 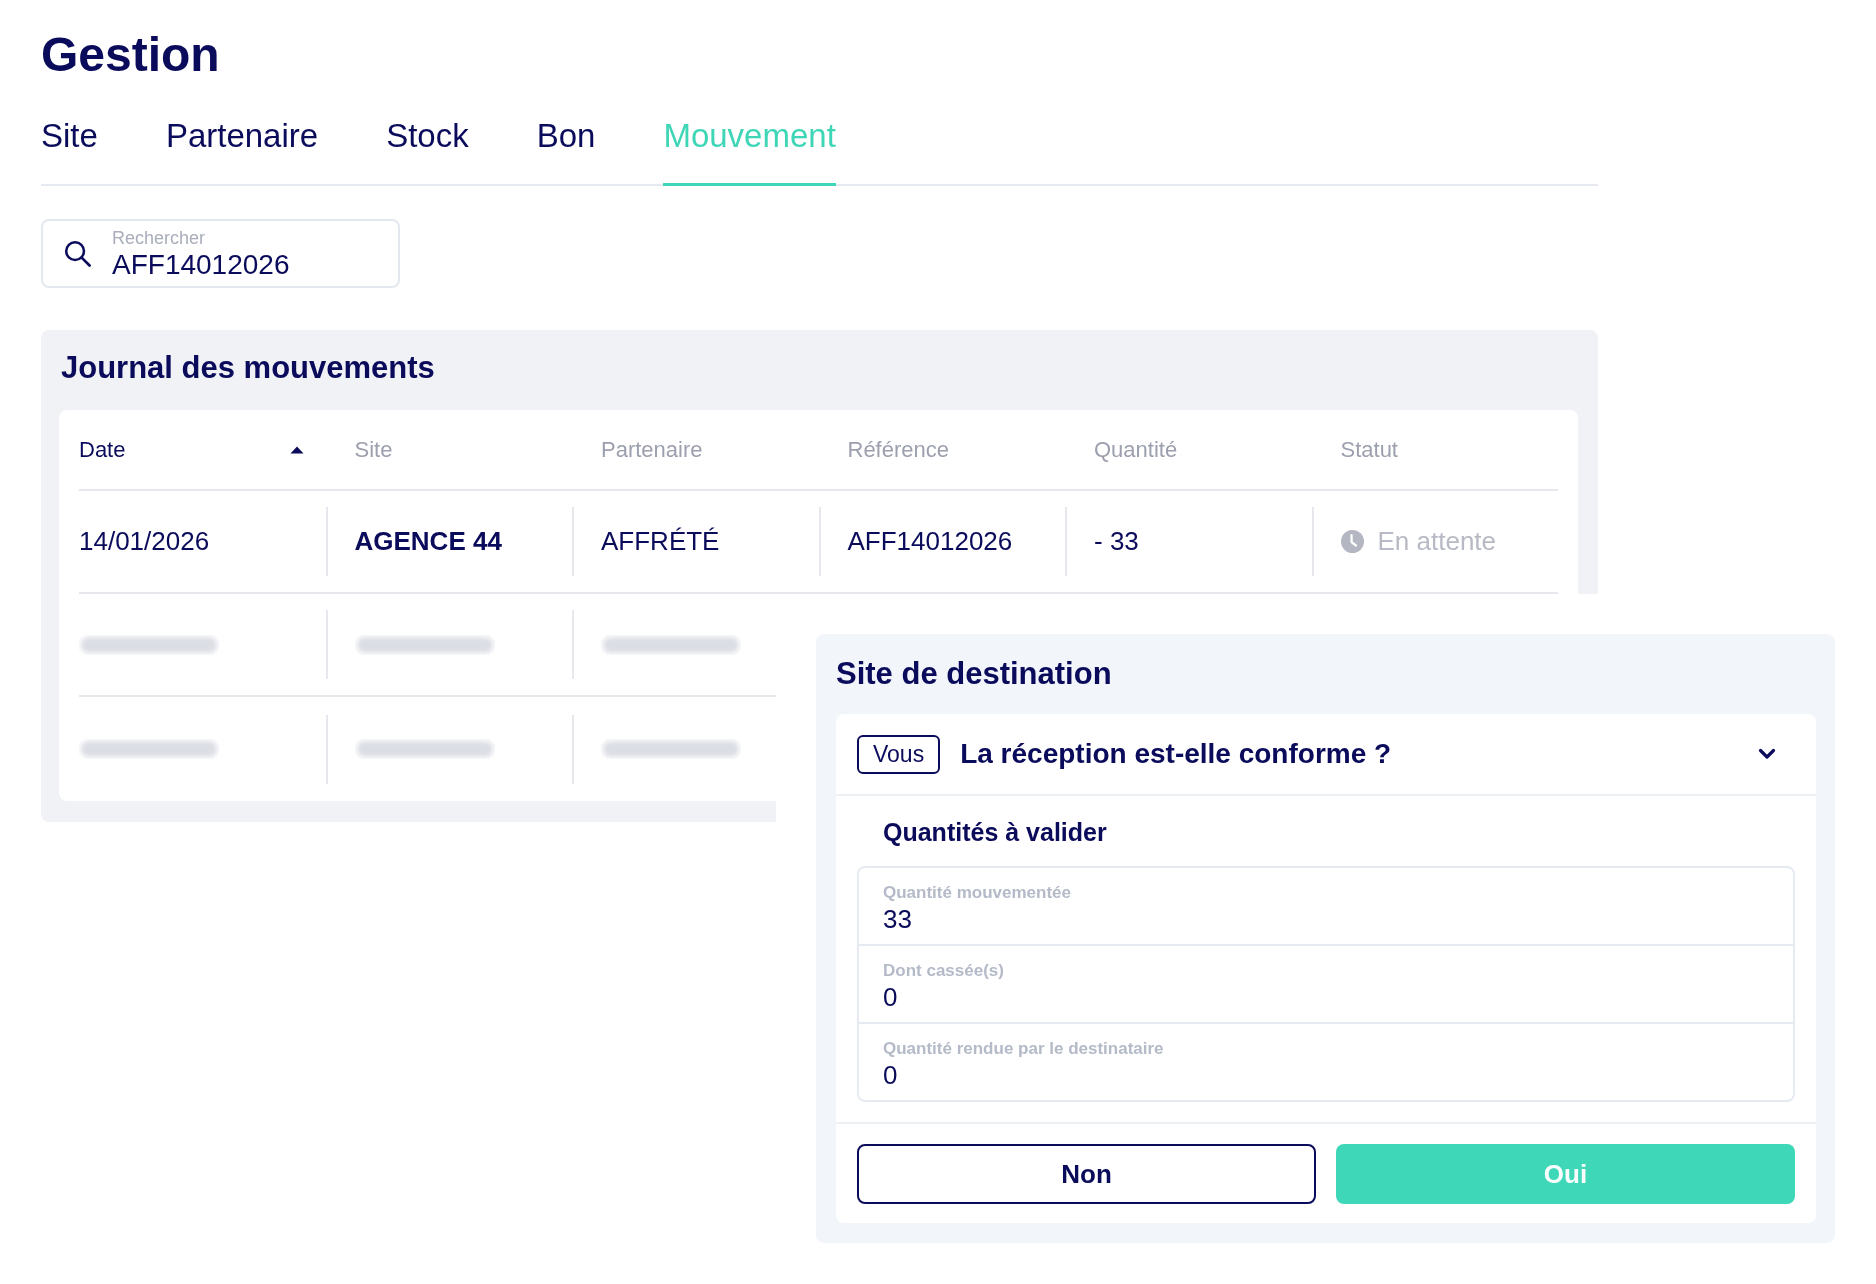 What do you see at coordinates (1086, 1174) in the screenshot?
I see `cancel-button: Non` at bounding box center [1086, 1174].